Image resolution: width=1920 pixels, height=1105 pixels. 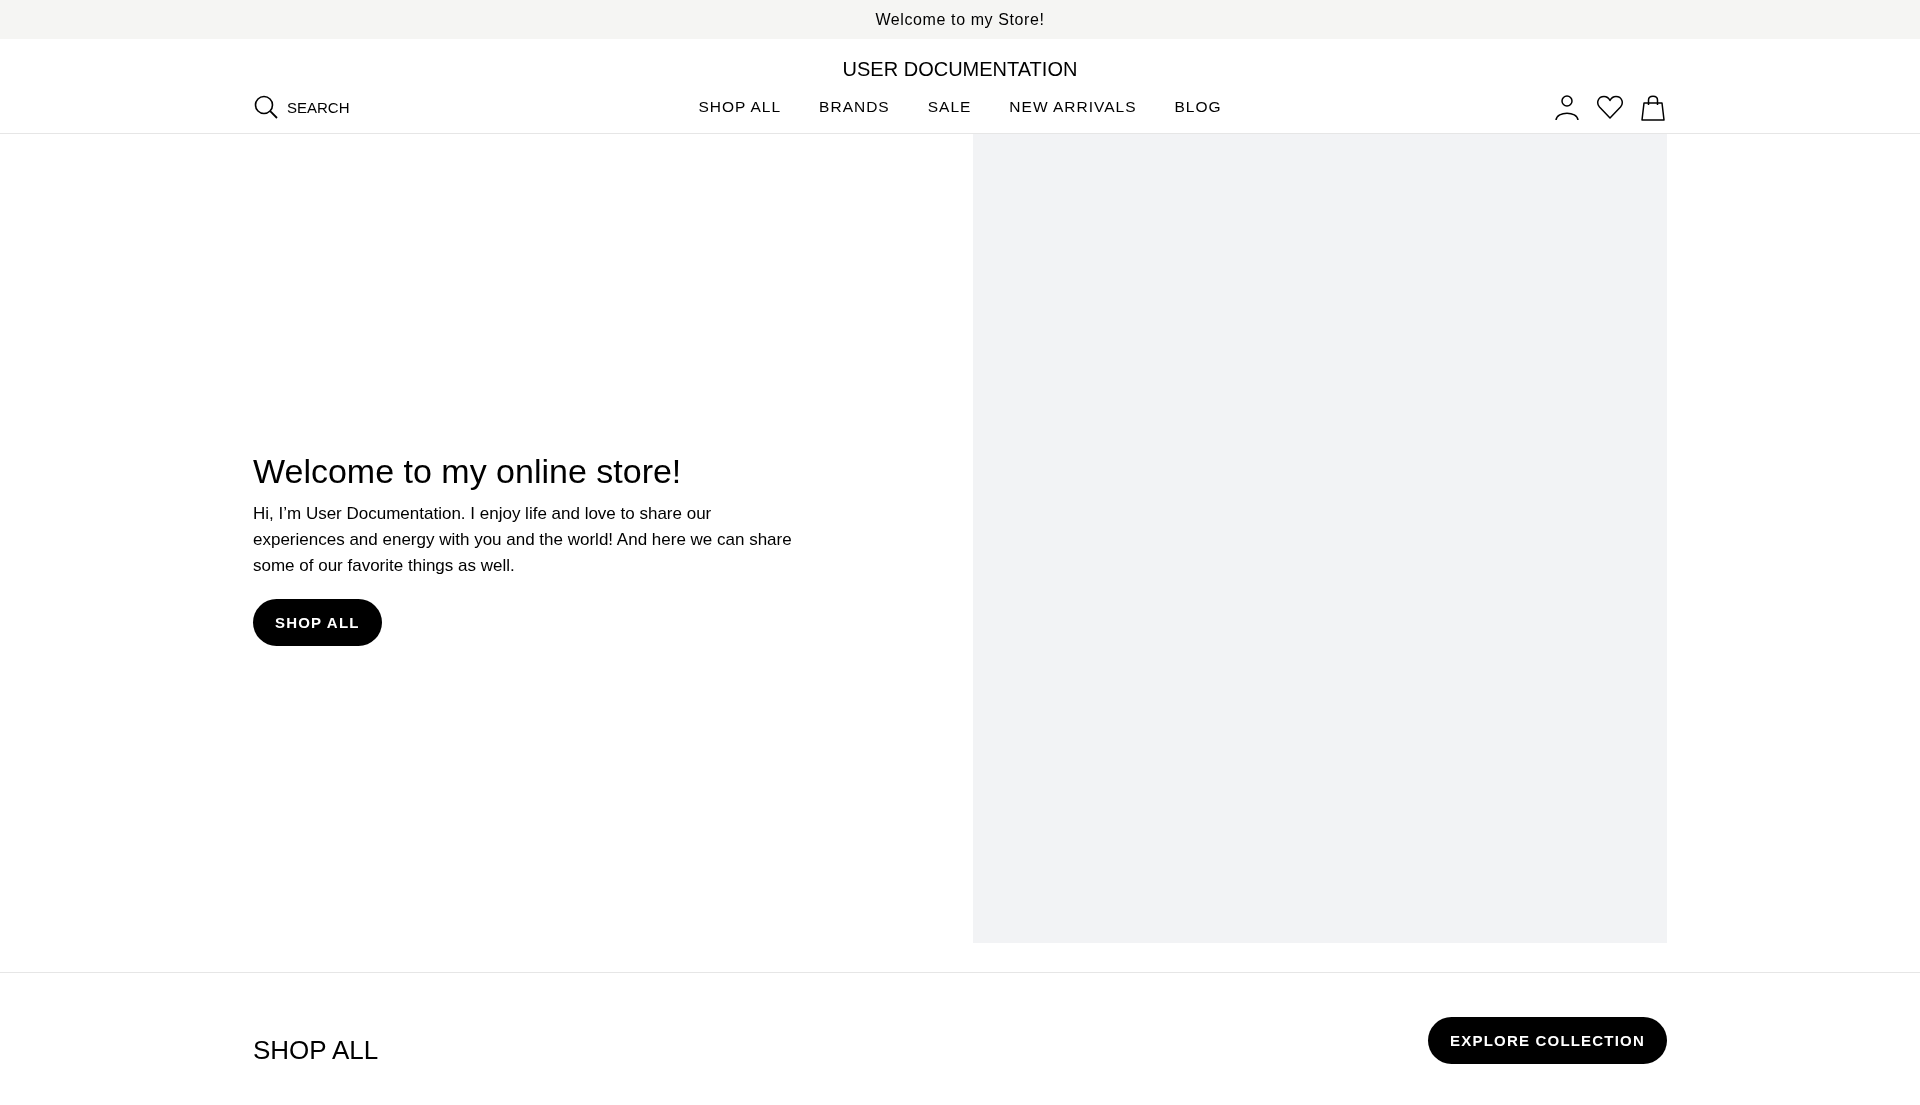 I want to click on search-link: SEARCH, so click(x=301, y=107).